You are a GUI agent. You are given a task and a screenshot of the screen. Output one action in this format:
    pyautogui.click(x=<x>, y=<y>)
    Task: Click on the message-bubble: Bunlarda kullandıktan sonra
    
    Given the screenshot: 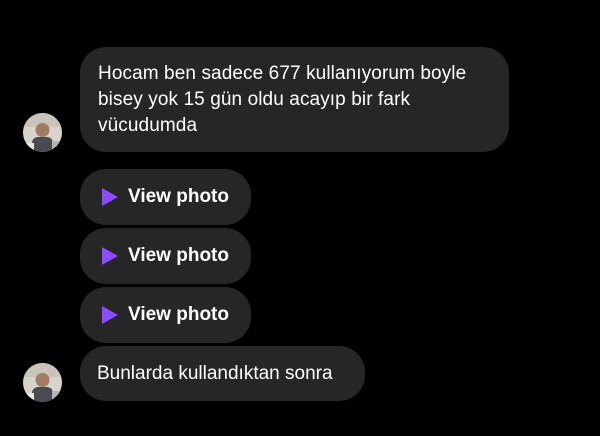 What is the action you would take?
    pyautogui.click(x=222, y=373)
    